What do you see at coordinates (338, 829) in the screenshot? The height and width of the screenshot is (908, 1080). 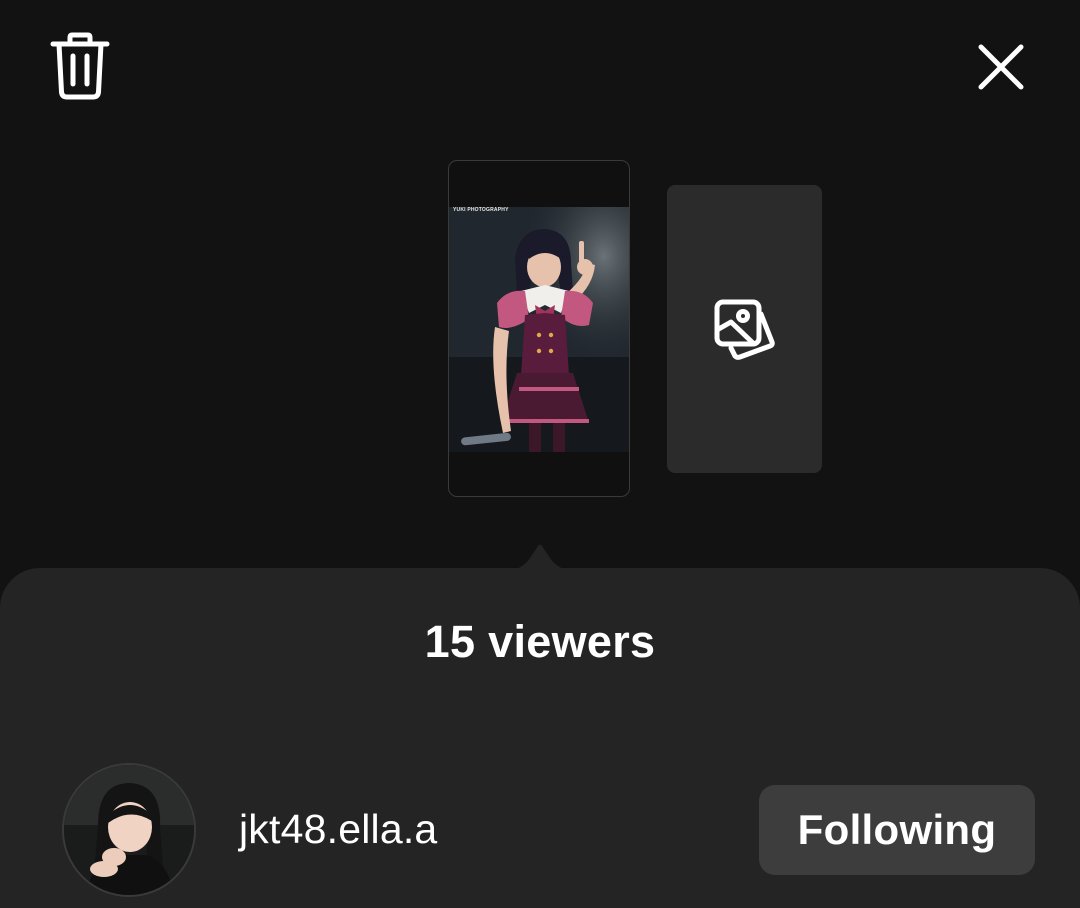 I see `viewer-username: jkt48.ella.a` at bounding box center [338, 829].